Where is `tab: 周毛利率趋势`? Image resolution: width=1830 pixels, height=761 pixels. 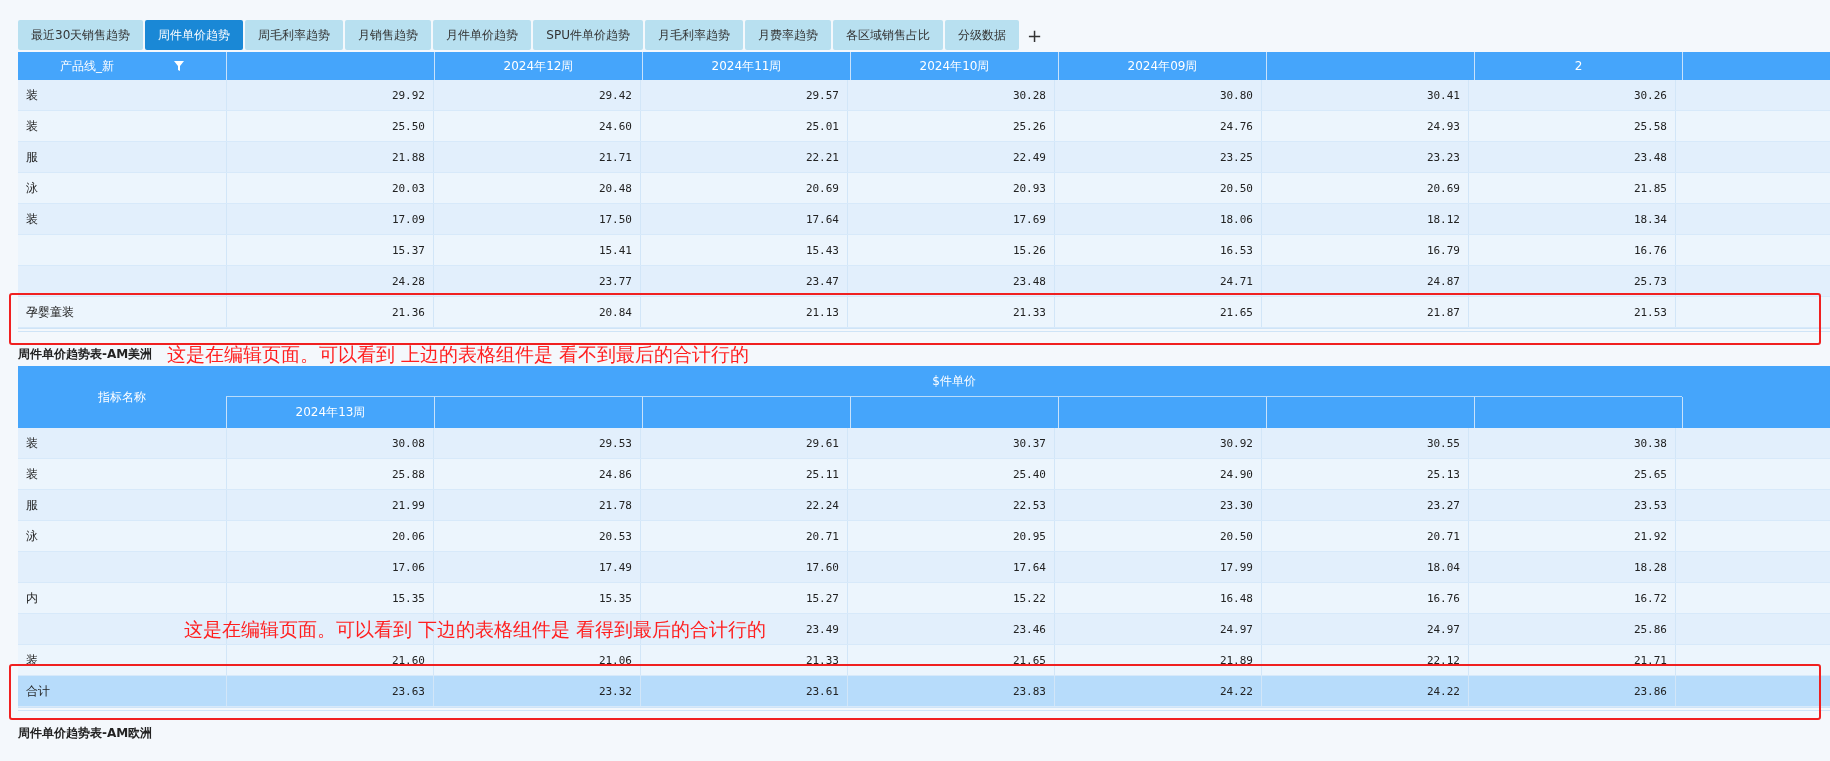
tab: 周毛利率趋势 is located at coordinates (294, 35).